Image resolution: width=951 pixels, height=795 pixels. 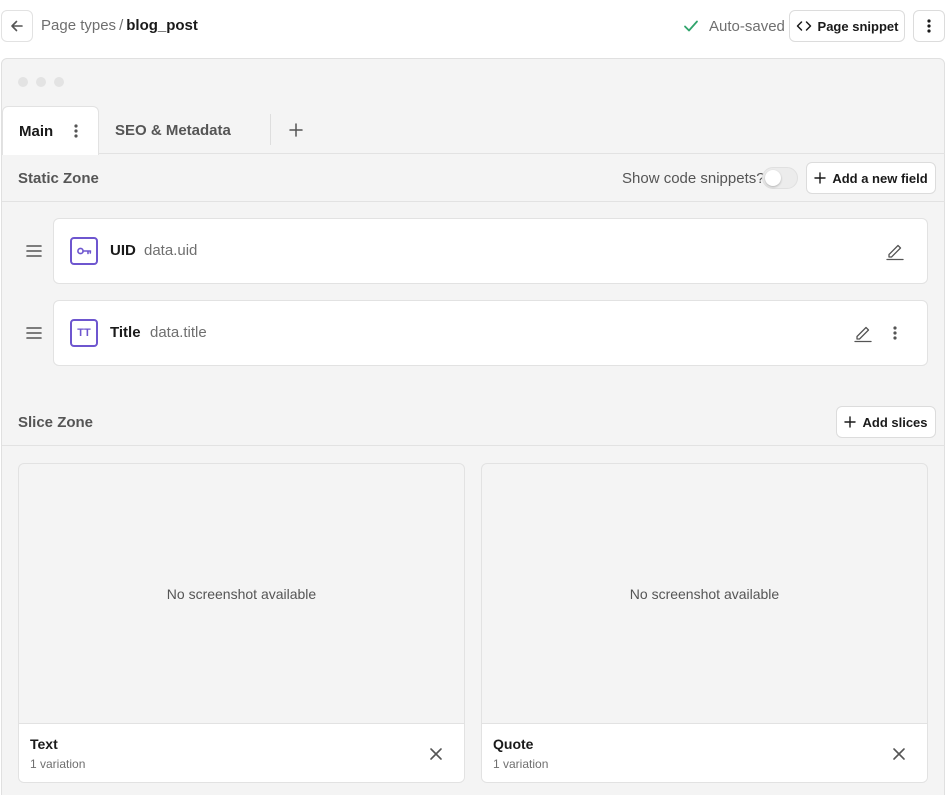 I want to click on show-snippets-toggle, so click(x=780, y=178).